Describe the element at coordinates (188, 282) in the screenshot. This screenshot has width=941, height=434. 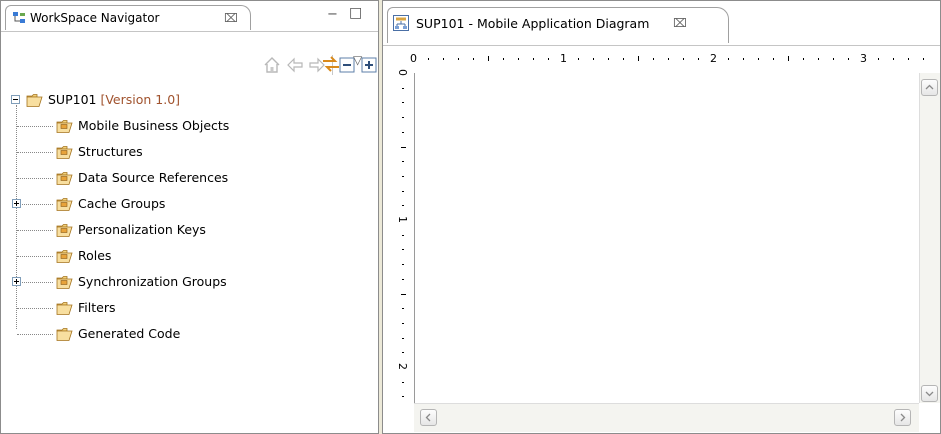
I see `tree-node: Synchronization Groups` at that location.